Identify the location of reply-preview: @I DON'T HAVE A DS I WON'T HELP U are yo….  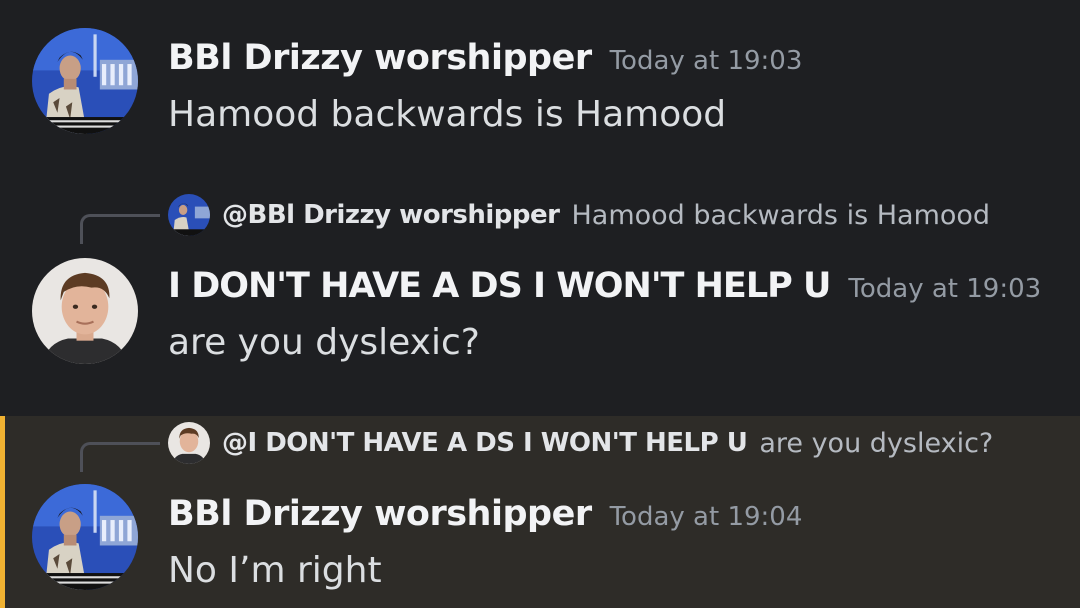
(580, 443).